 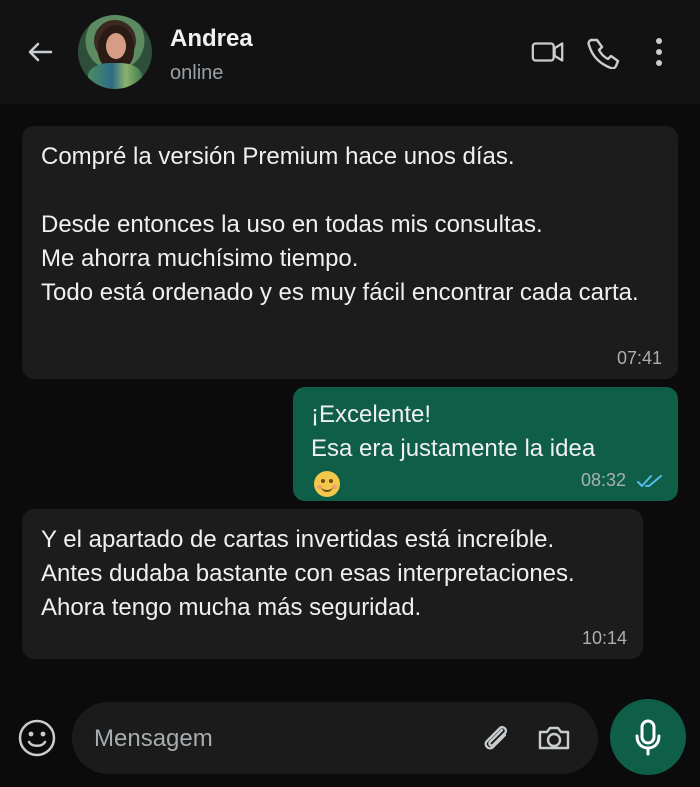 I want to click on arrow-left-icon, so click(x=40, y=52).